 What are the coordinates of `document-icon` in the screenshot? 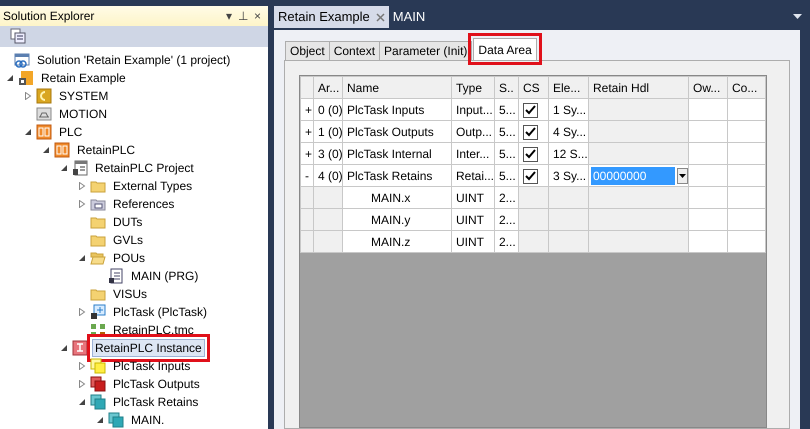 It's located at (116, 276).